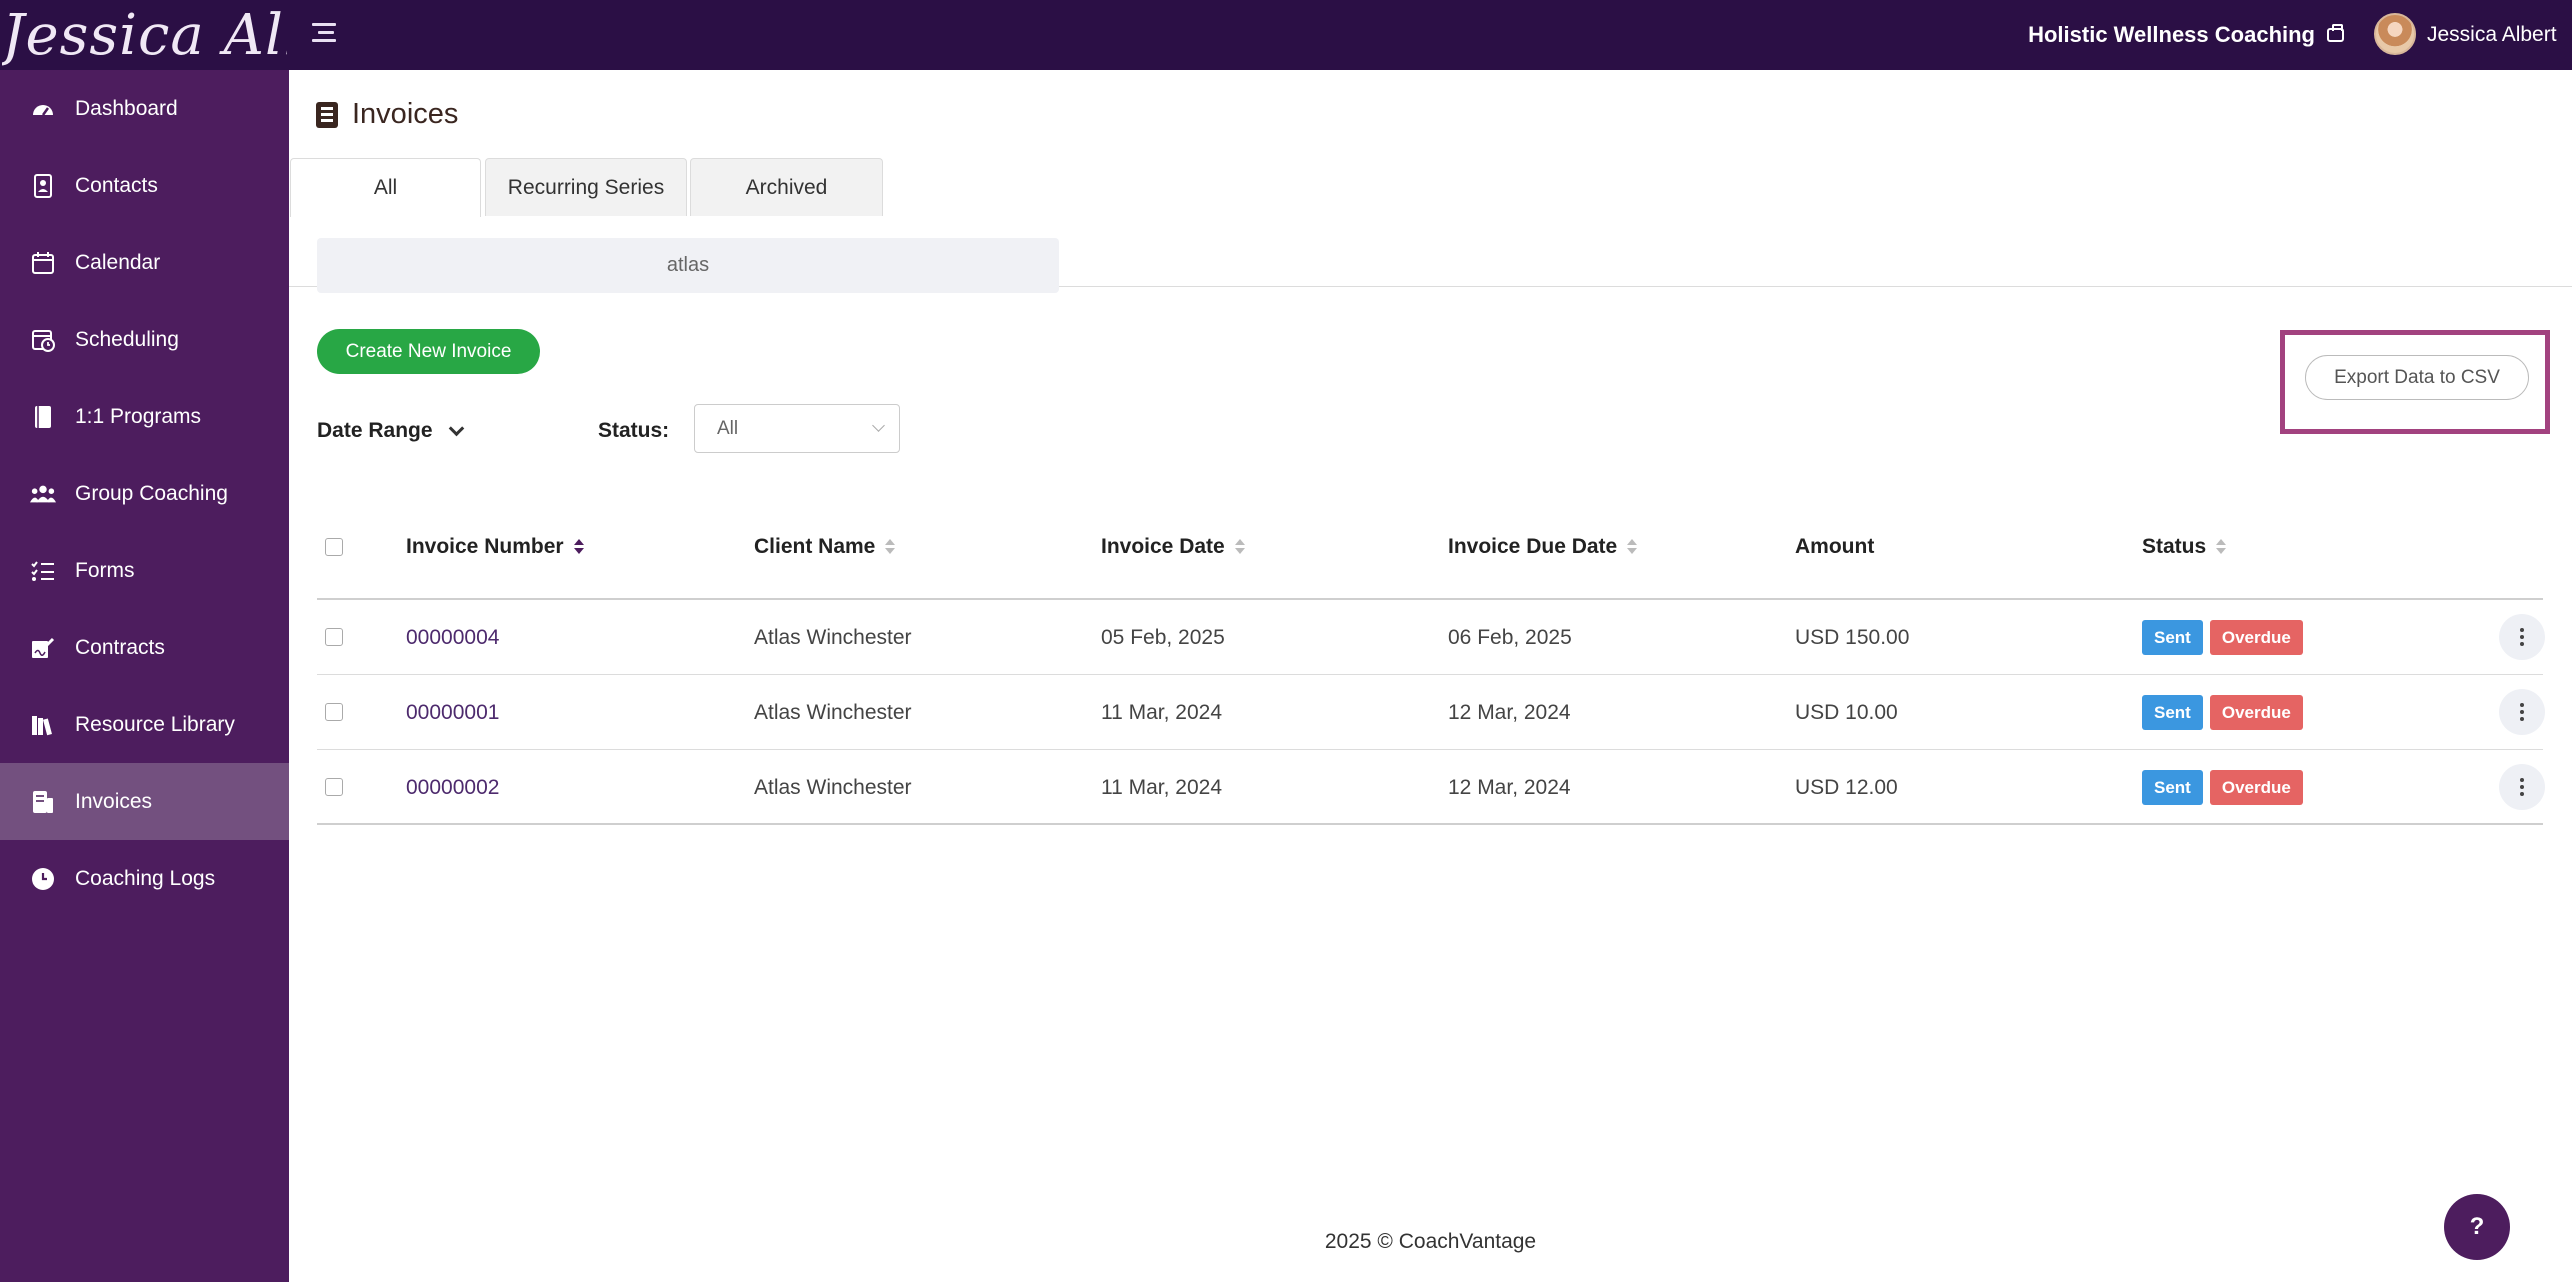 The height and width of the screenshot is (1282, 2572). I want to click on sidebar-item-label: Dashboard, so click(126, 108).